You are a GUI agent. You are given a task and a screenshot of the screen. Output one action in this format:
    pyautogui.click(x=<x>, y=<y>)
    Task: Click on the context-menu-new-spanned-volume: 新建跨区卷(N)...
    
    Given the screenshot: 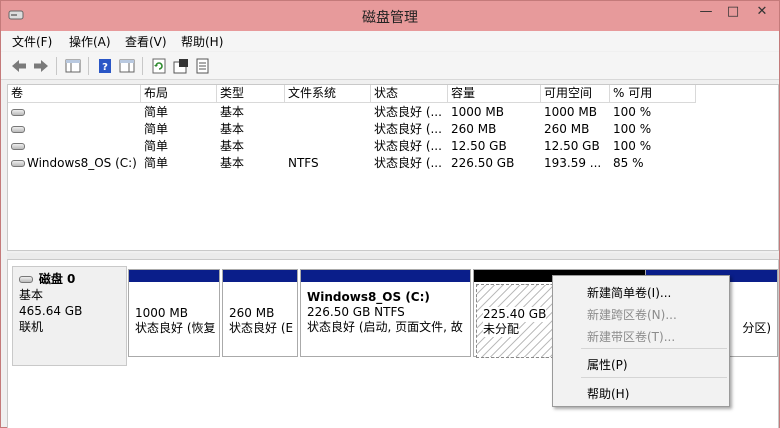 What is the action you would take?
    pyautogui.click(x=632, y=314)
    